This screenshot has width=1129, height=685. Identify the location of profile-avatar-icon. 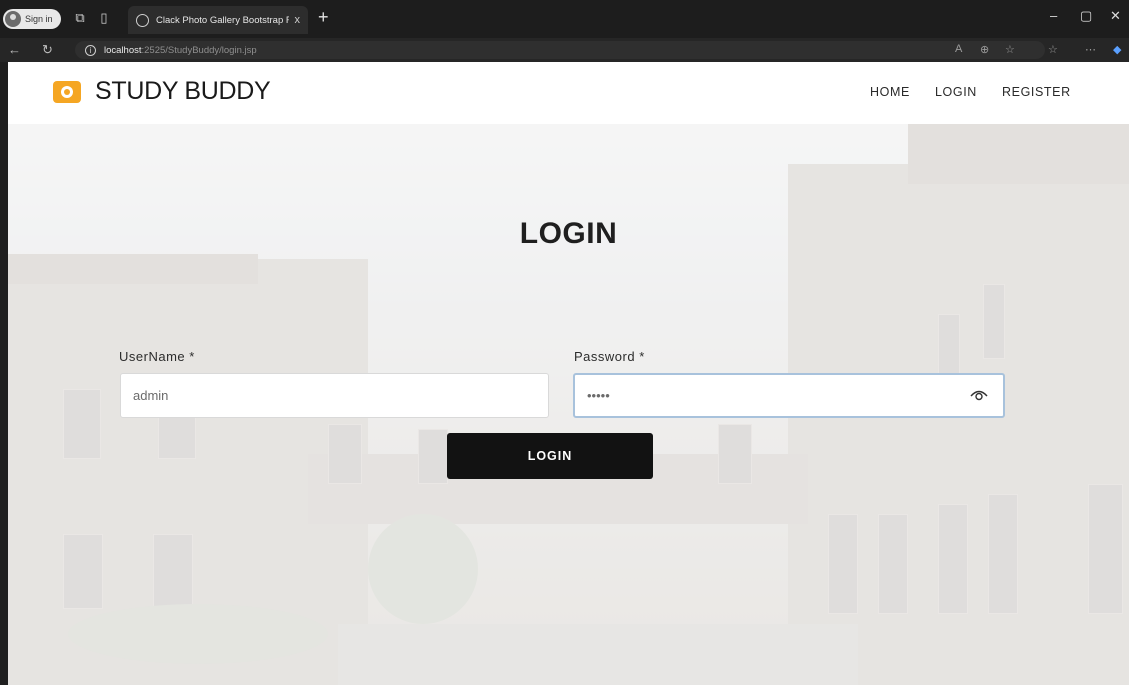
(13, 19).